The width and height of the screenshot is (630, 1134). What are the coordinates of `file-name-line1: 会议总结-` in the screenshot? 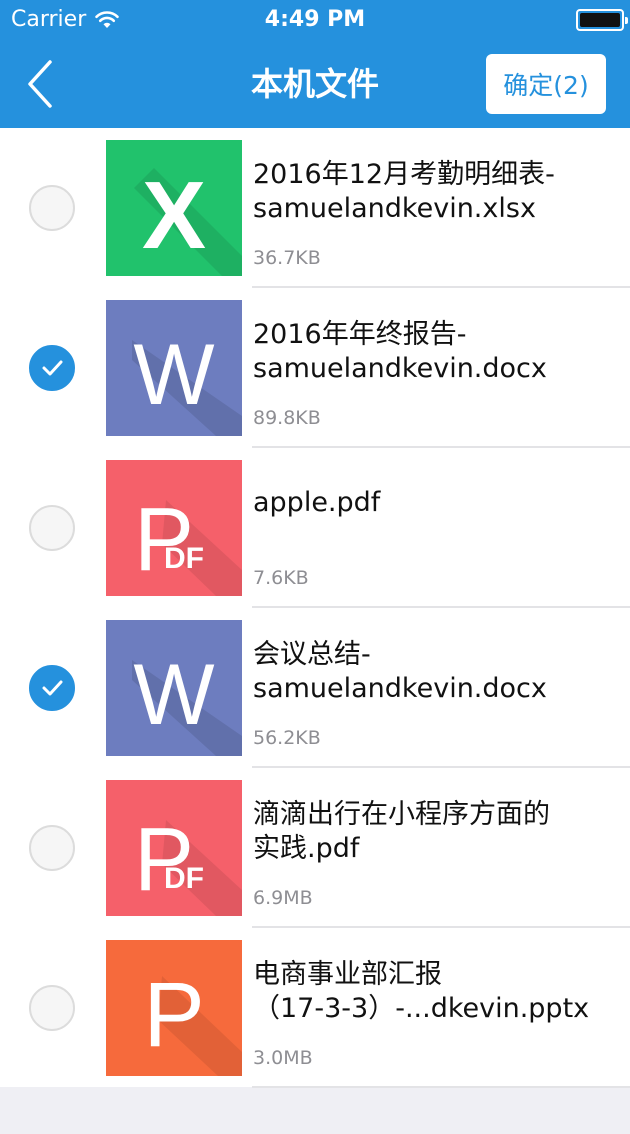 It's located at (312, 654).